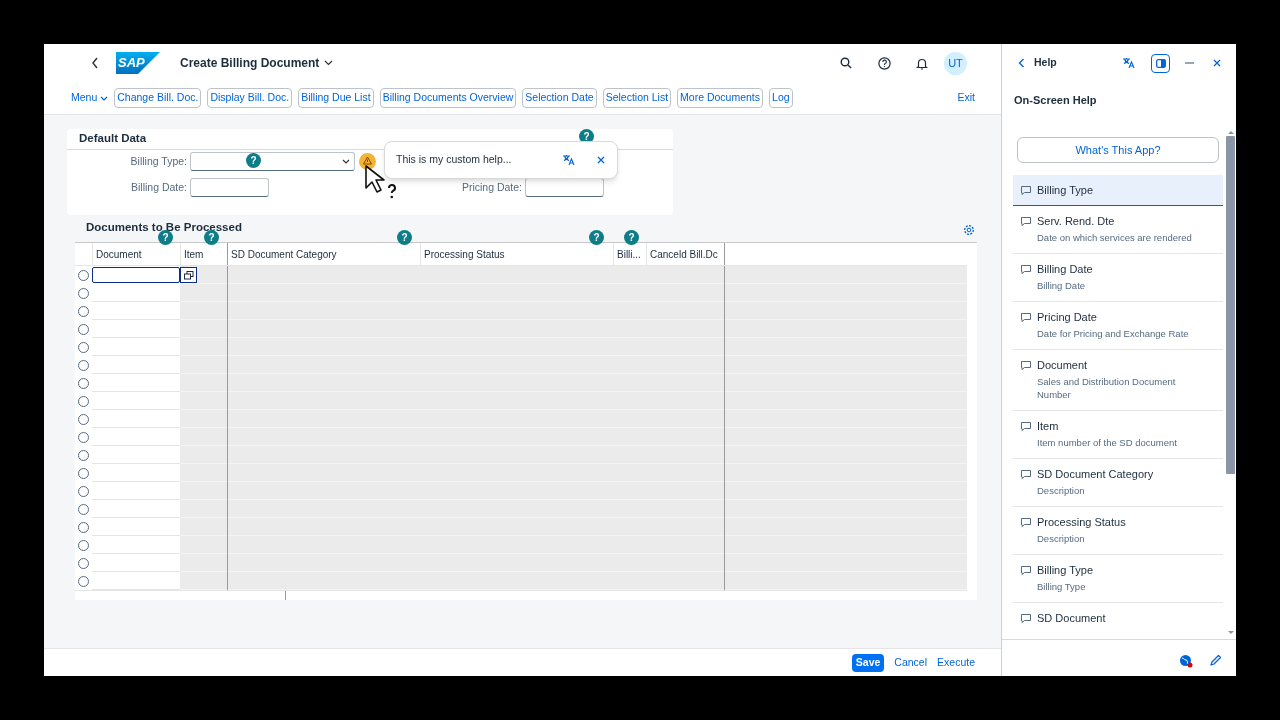 The image size is (1280, 720). I want to click on help-list-item: Processing Status Description, so click(1118, 531).